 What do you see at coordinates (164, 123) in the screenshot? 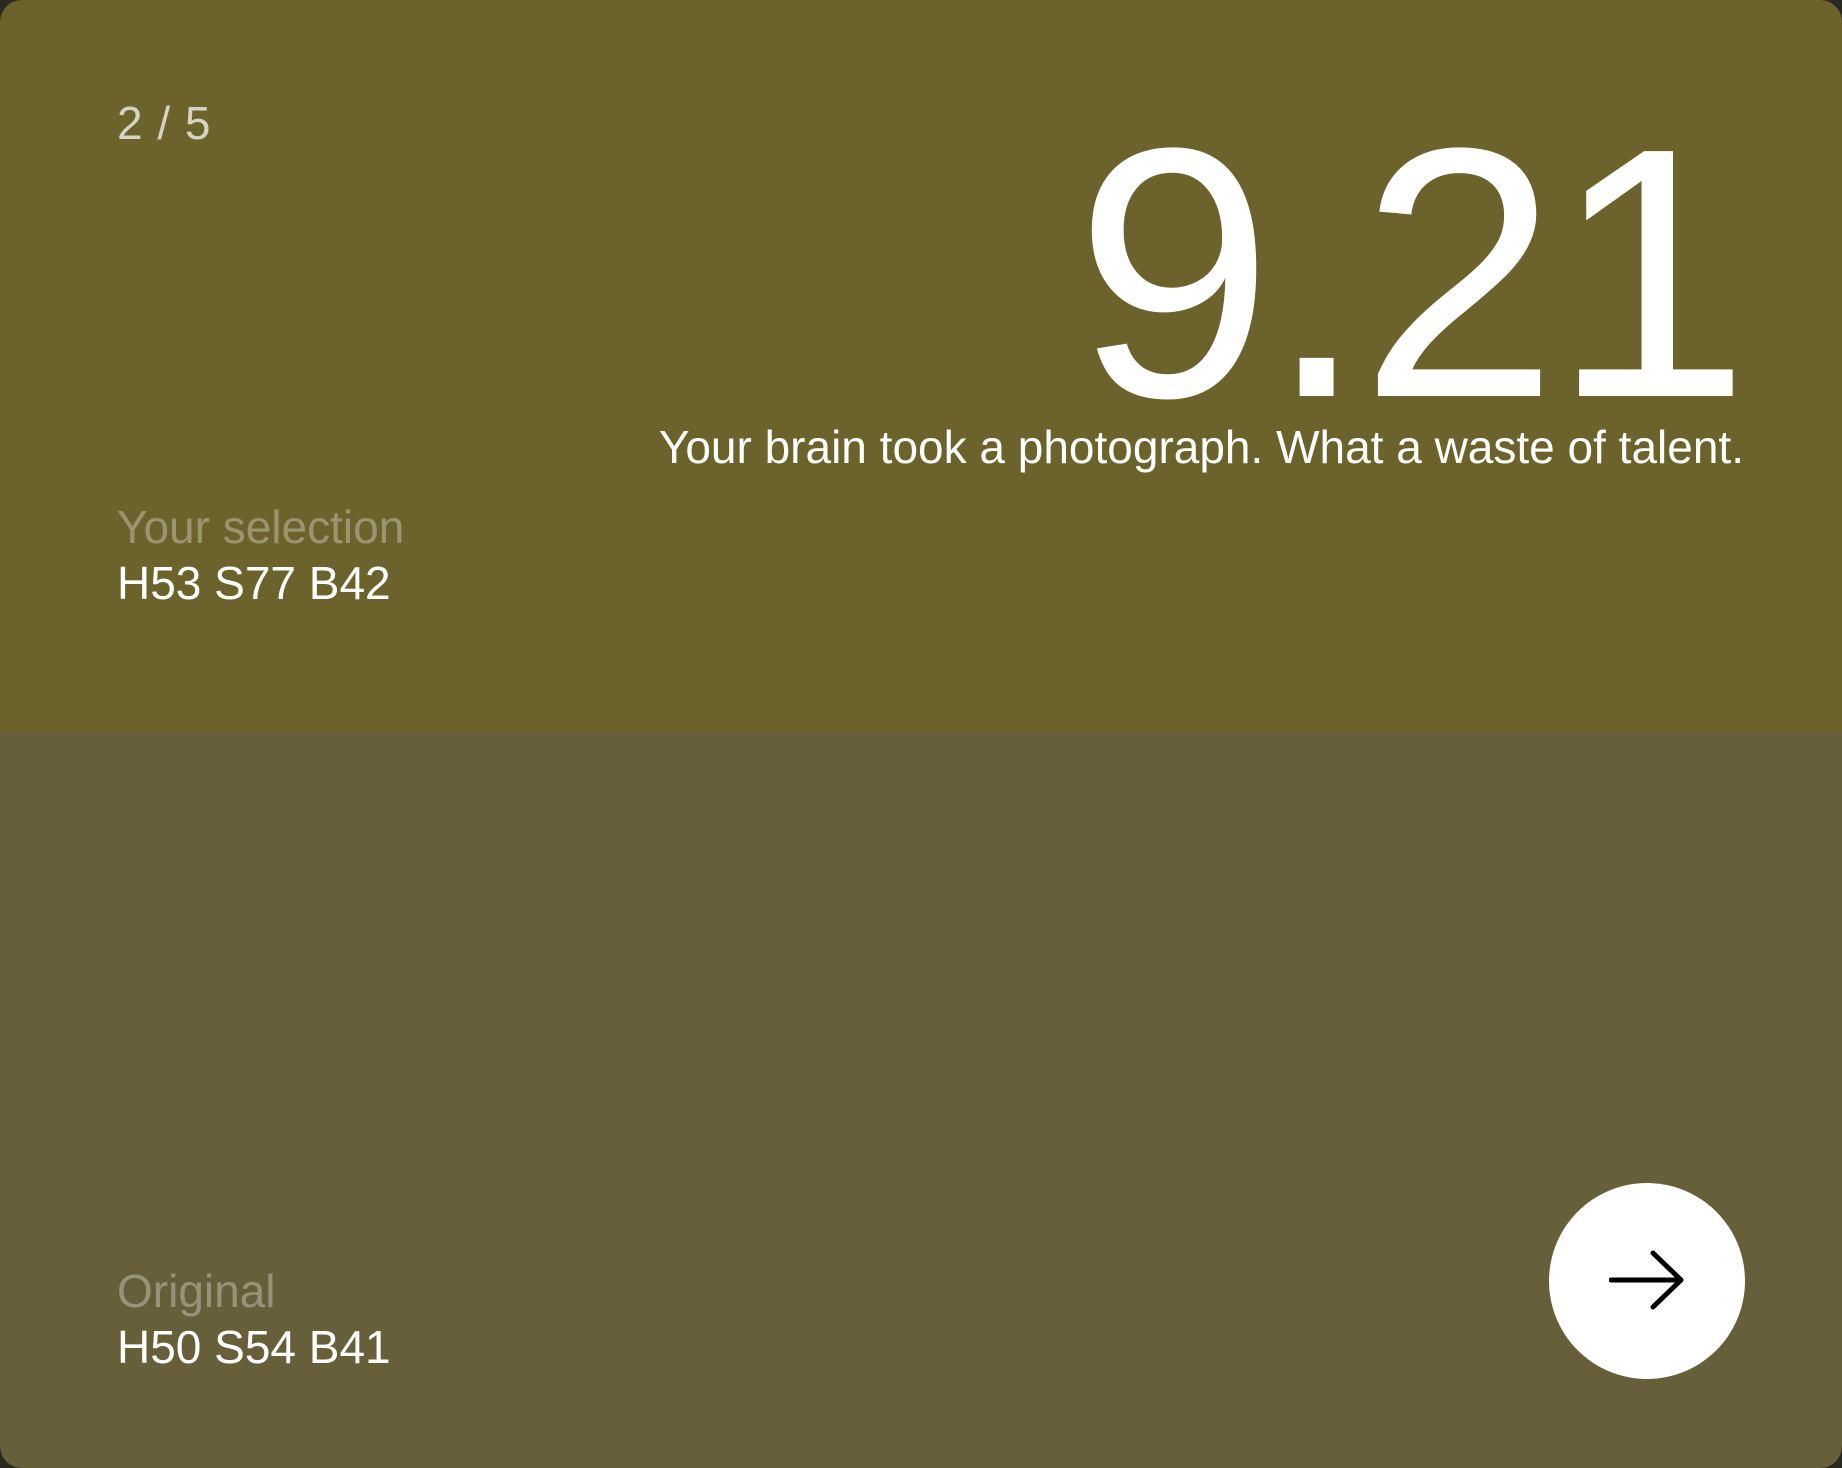
I see `round-progress: 2 / 5` at bounding box center [164, 123].